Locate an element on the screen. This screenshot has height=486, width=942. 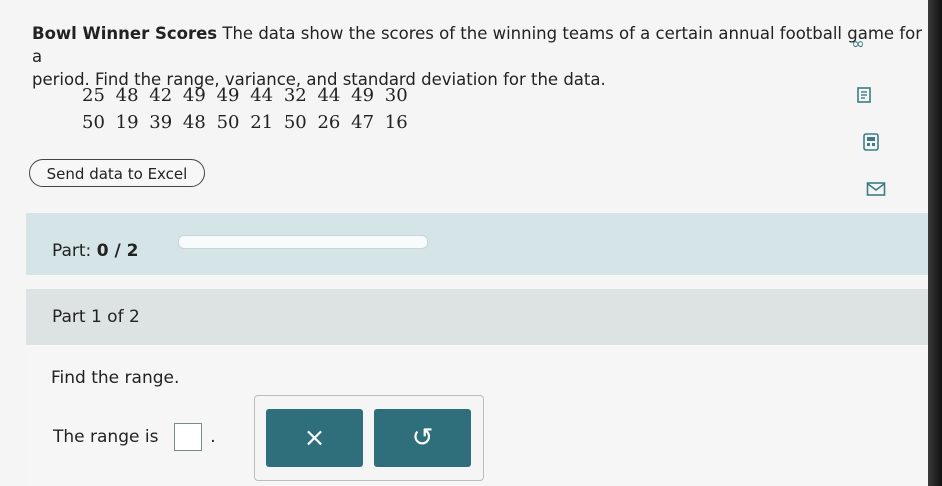
answer-row: The range is . is located at coordinates (134, 437).